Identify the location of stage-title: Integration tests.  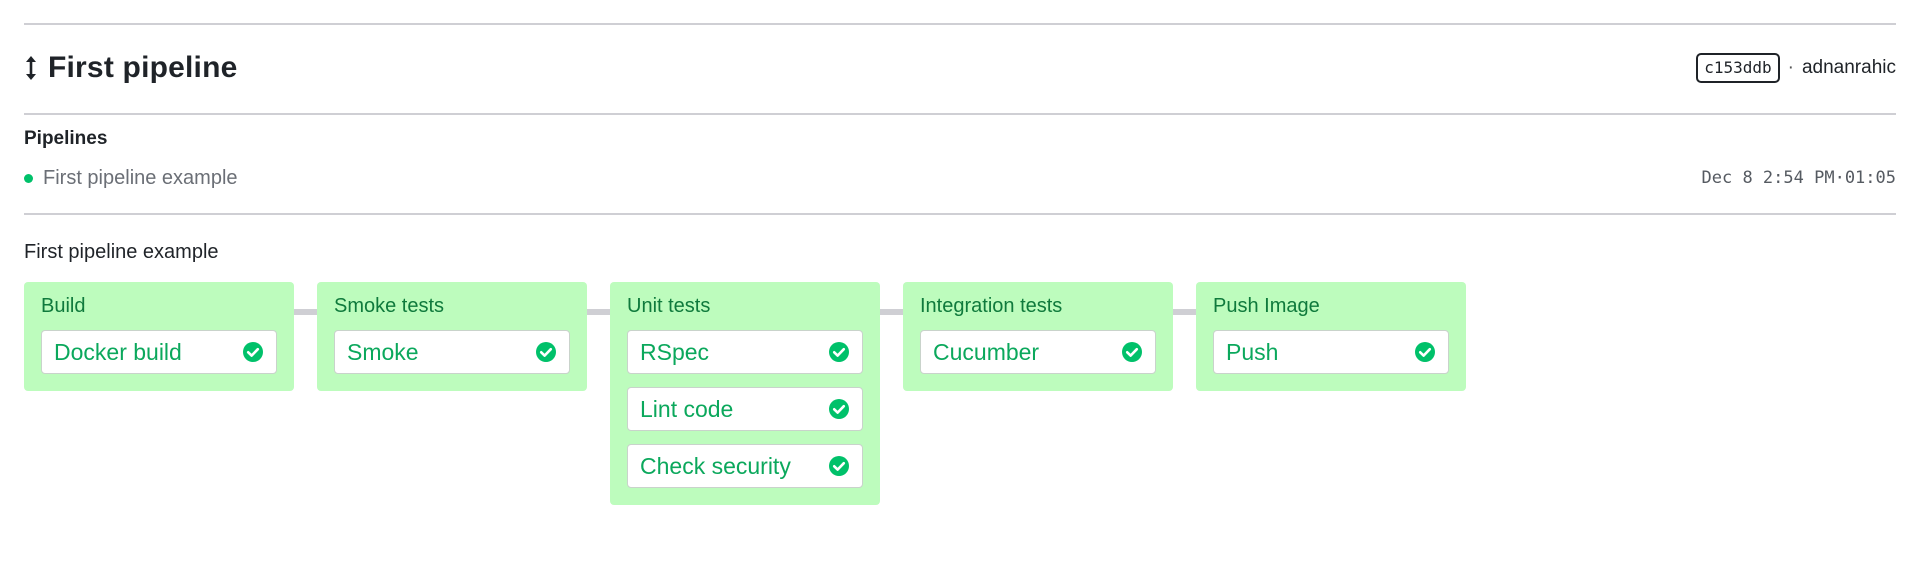
(991, 306).